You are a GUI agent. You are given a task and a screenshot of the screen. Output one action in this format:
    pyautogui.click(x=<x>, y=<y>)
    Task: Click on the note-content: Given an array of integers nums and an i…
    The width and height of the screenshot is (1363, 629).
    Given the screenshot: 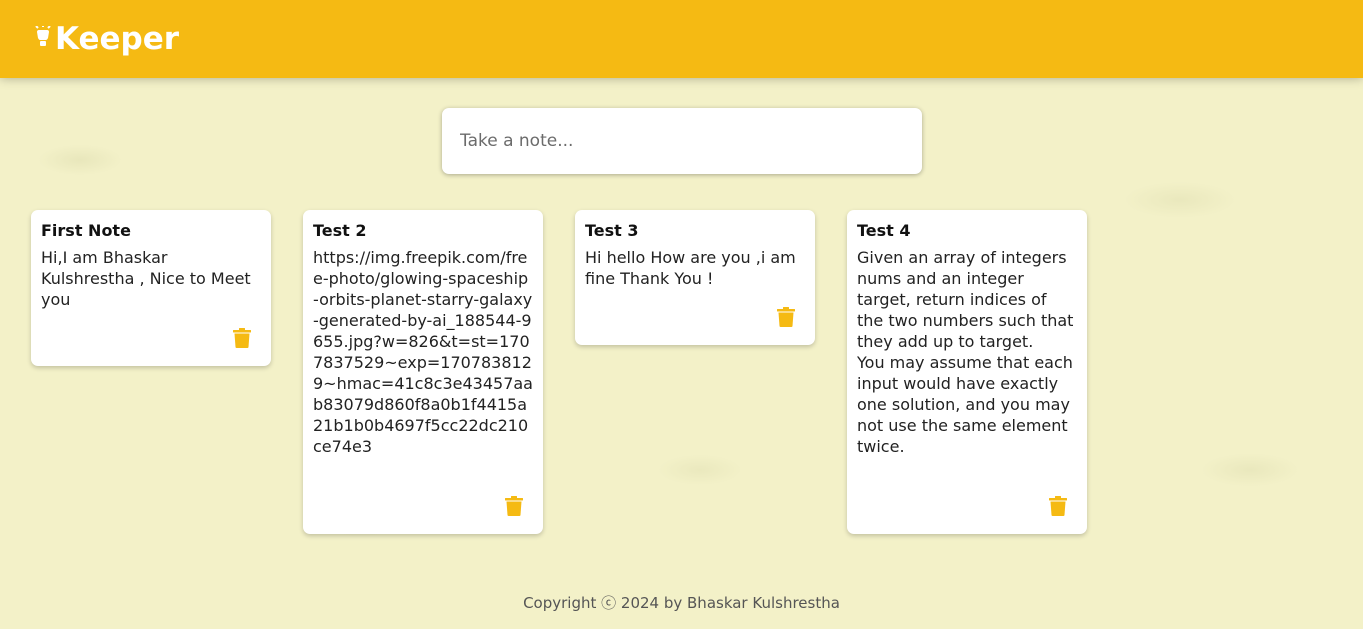 What is the action you would take?
    pyautogui.click(x=965, y=352)
    